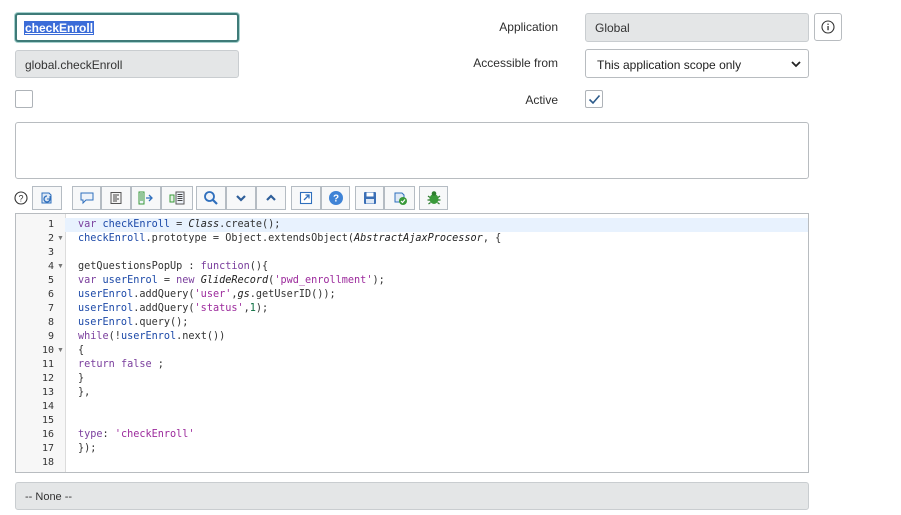 This screenshot has width=901, height=515. I want to click on insert-macro-button, so click(146, 198).